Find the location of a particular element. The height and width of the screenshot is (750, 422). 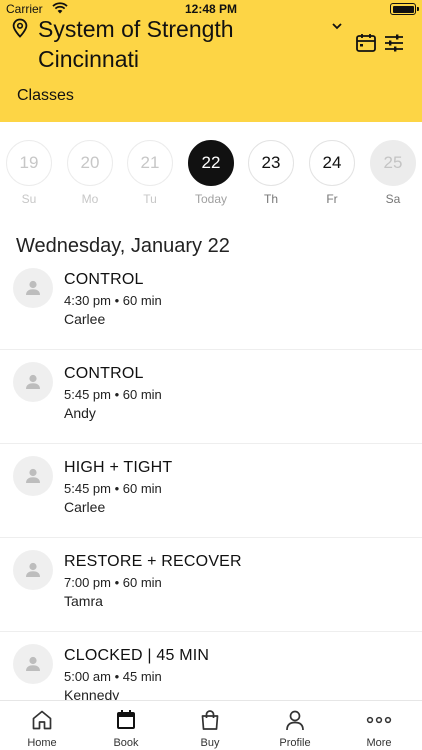

day-number: 20 is located at coordinates (90, 163).